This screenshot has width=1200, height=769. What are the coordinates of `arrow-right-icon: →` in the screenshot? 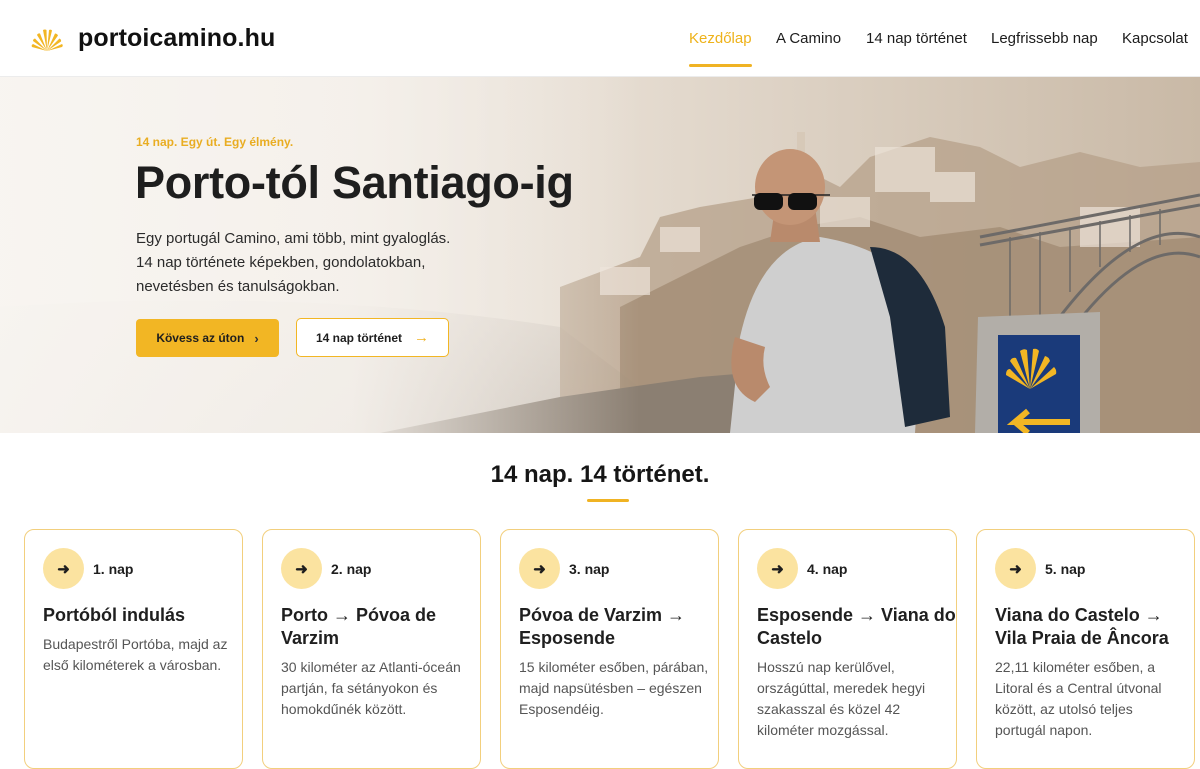 It's located at (421, 337).